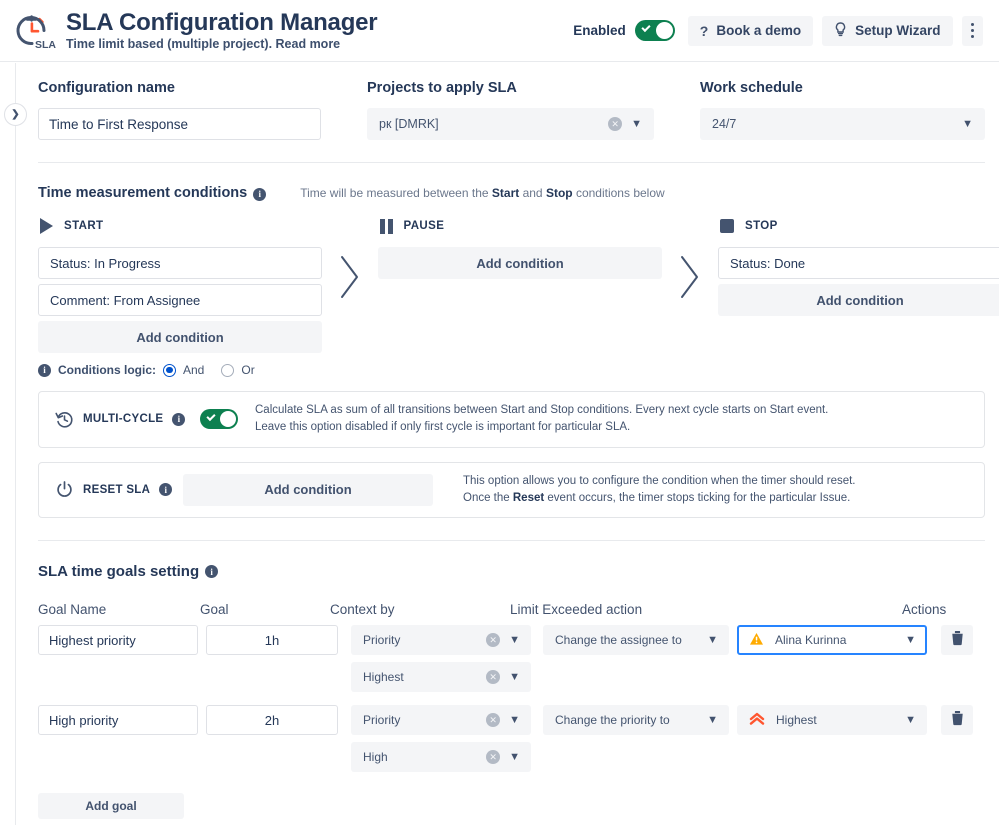 Image resolution: width=999 pixels, height=825 pixels. I want to click on context-value-select: High ✕ ▼, so click(441, 757).